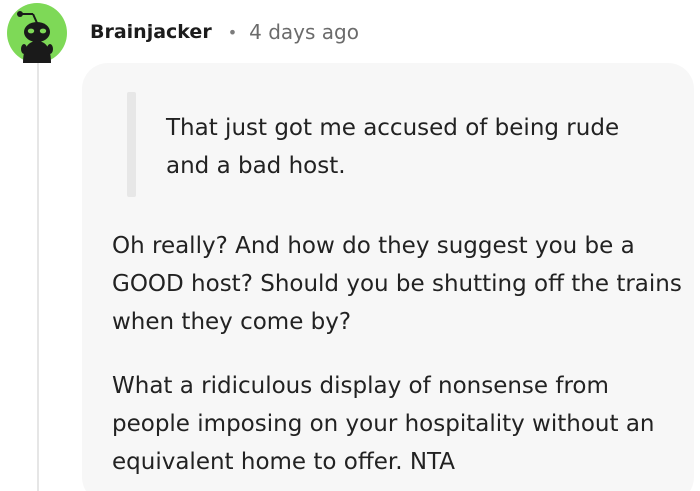 The image size is (700, 491). I want to click on thread-line, so click(38, 275).